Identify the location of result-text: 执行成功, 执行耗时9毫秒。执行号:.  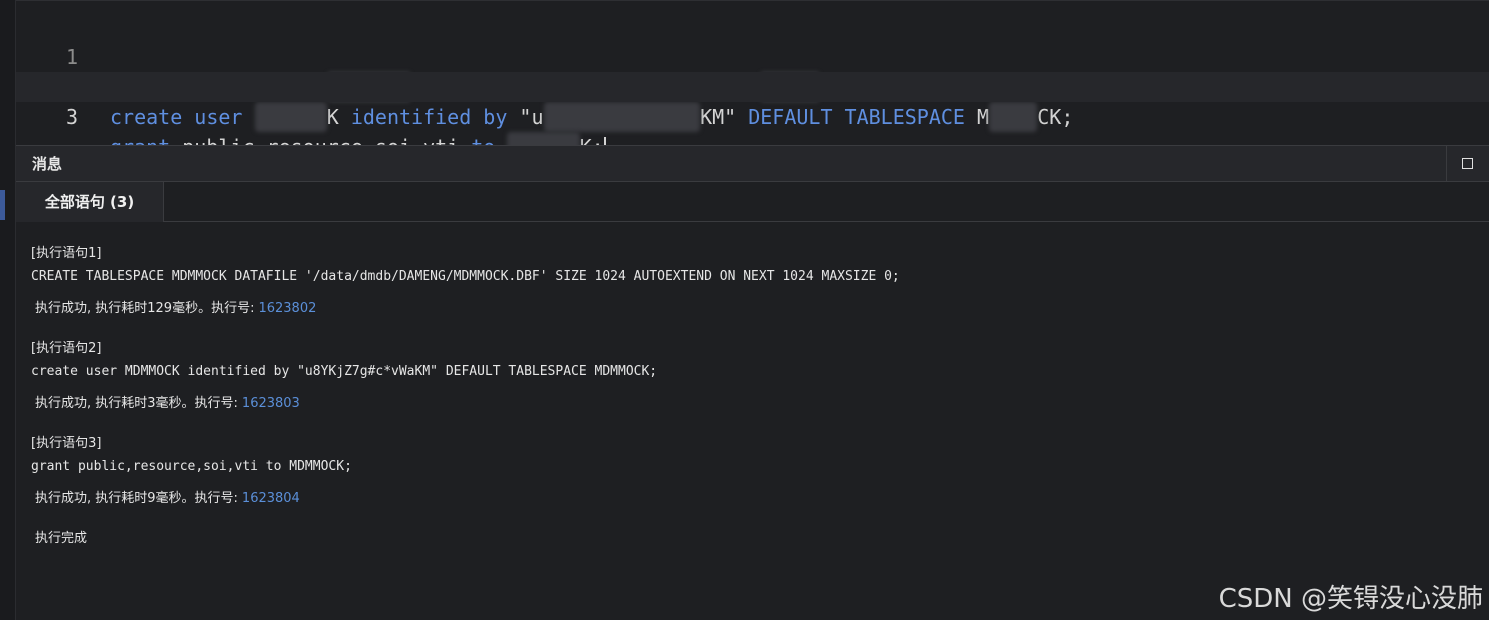
(136, 498).